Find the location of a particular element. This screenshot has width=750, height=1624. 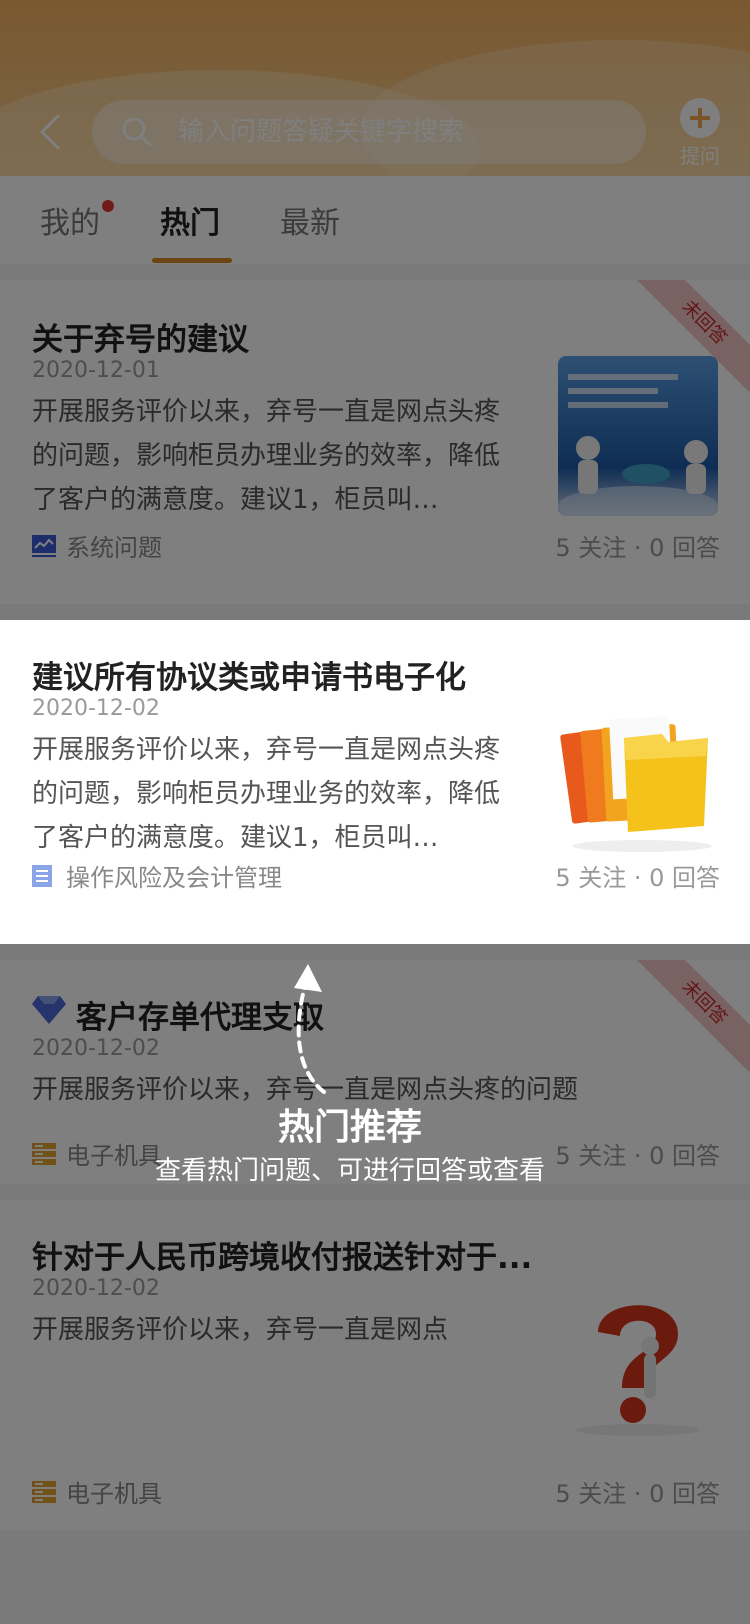

unread-dot is located at coordinates (108, 206).